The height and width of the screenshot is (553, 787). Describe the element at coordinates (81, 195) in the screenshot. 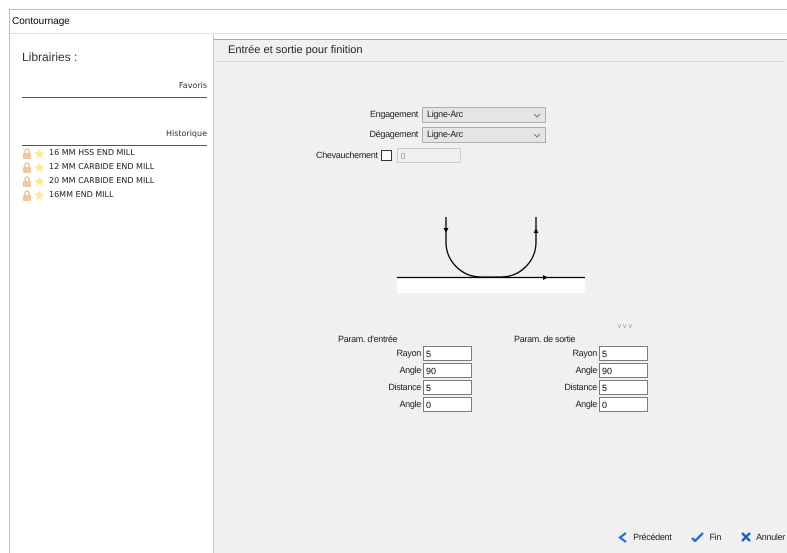

I see `tool-item: 16MM END MILL` at that location.